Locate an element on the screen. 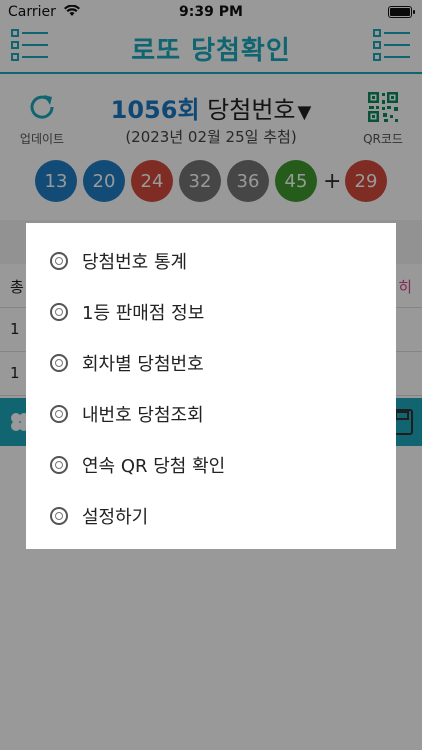 Image resolution: width=422 pixels, height=750 pixels. menu-item-label: 연속 QR 당첨 확인 is located at coordinates (154, 466).